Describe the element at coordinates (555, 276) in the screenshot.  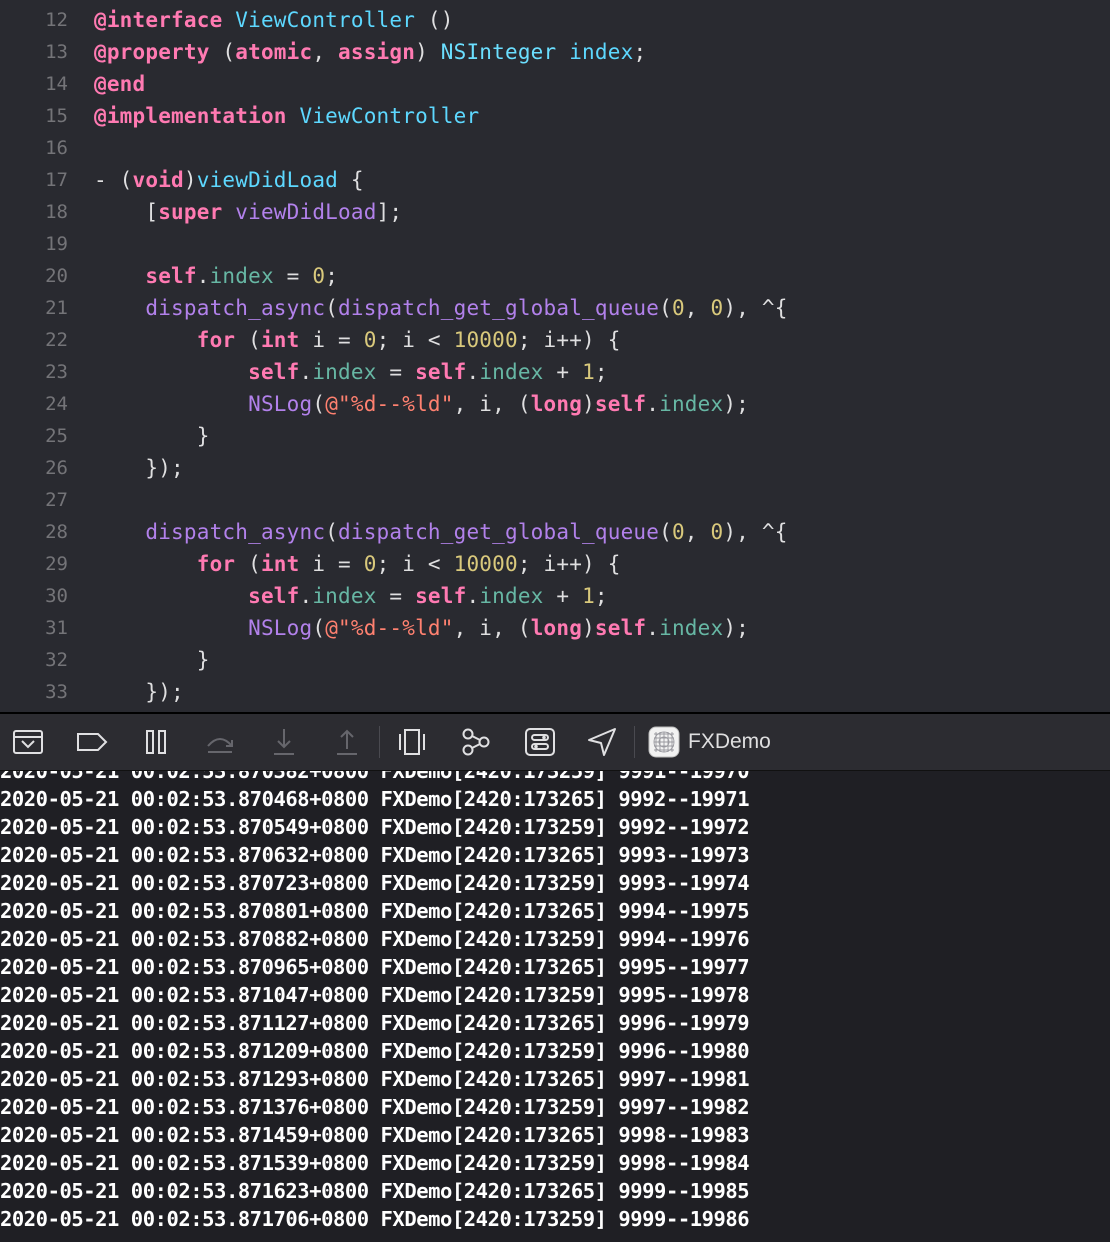
I see `code-line: 20 self.index = 0;` at that location.